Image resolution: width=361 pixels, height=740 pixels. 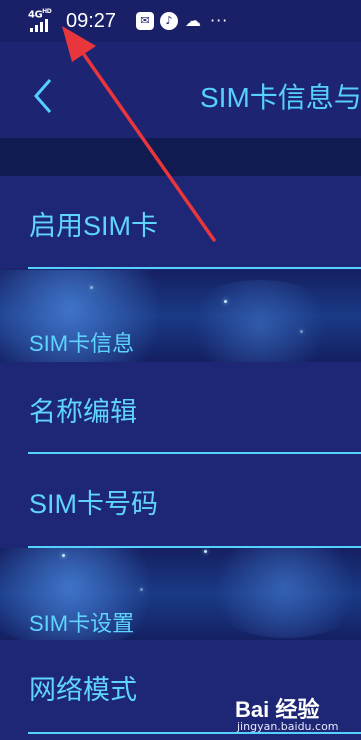 I want to click on message-icon: ✉, so click(x=145, y=20).